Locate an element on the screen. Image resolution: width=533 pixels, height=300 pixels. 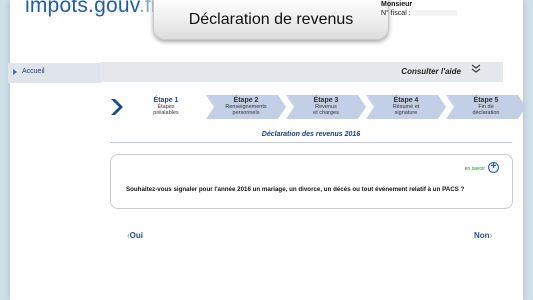
step-3: Étape 3 Revenus et charges is located at coordinates (326, 107).